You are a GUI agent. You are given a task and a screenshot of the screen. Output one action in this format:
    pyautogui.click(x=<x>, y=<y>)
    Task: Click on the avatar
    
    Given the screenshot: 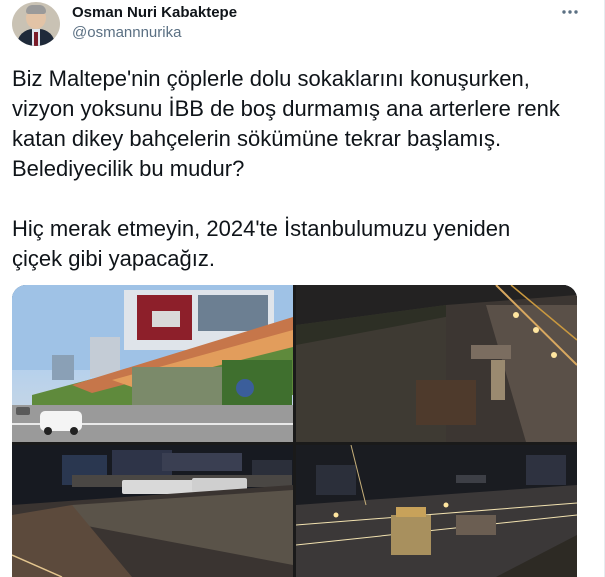 What is the action you would take?
    pyautogui.click(x=36, y=24)
    